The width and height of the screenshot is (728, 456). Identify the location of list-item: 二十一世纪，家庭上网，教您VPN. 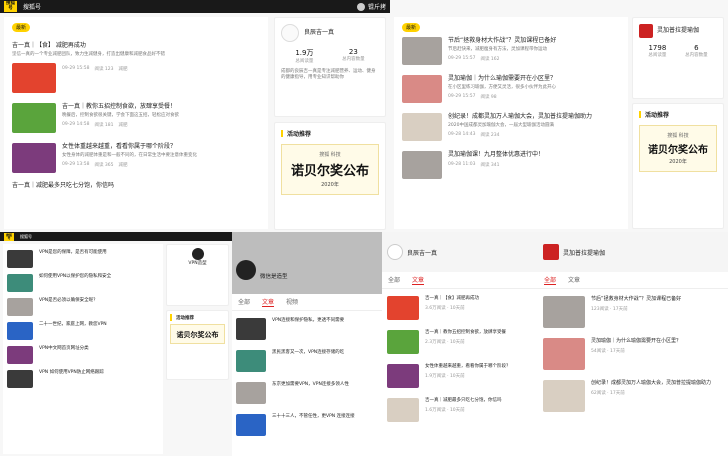
(83, 331).